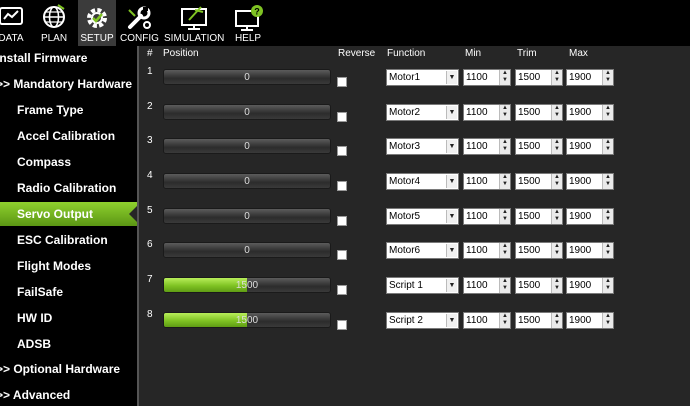 This screenshot has width=690, height=406. What do you see at coordinates (69, 110) in the screenshot?
I see `sidebar-item-frame-type: Frame Type` at bounding box center [69, 110].